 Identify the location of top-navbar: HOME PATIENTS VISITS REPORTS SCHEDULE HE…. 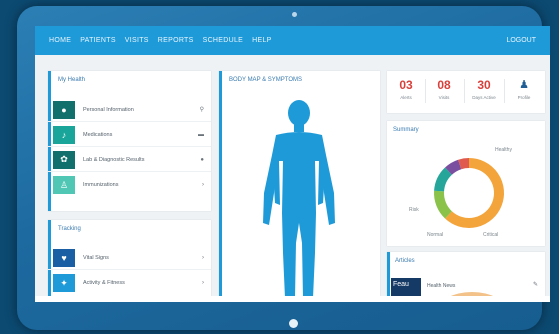
(292, 40).